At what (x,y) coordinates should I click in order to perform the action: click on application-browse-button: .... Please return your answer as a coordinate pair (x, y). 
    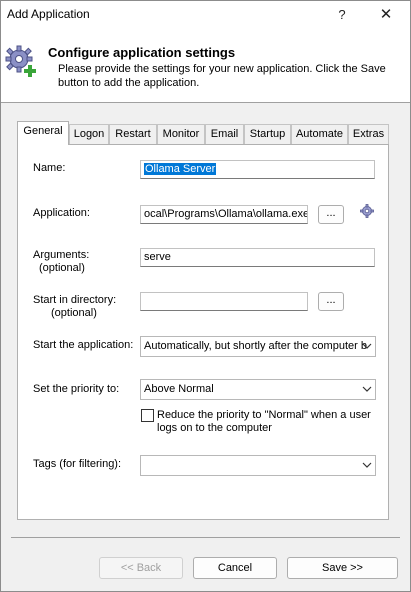
    Looking at the image, I should click on (331, 214).